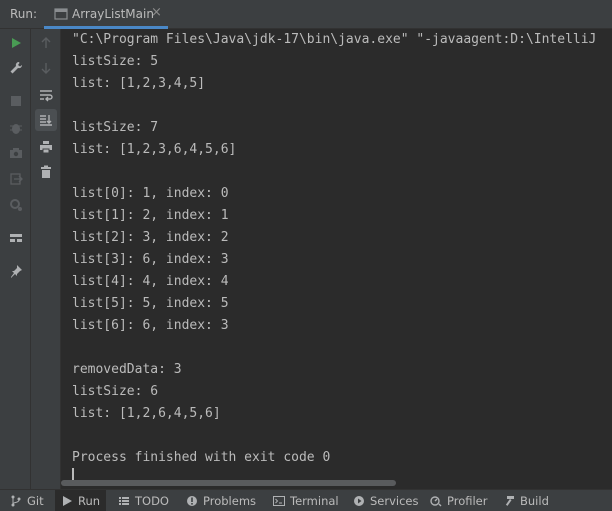  I want to click on terminal-label: Terminal, so click(314, 500).